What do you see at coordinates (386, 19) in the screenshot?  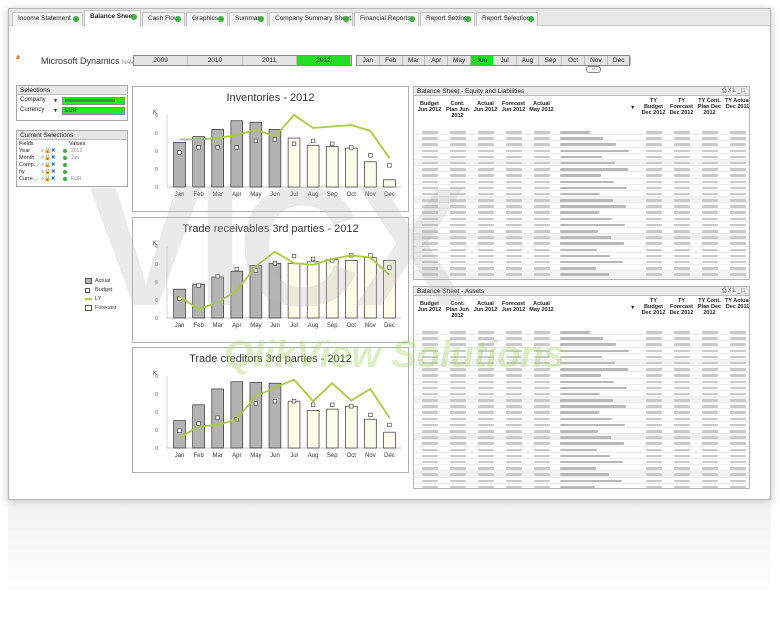 I see `tab-financial-reports: Financial Reports` at bounding box center [386, 19].